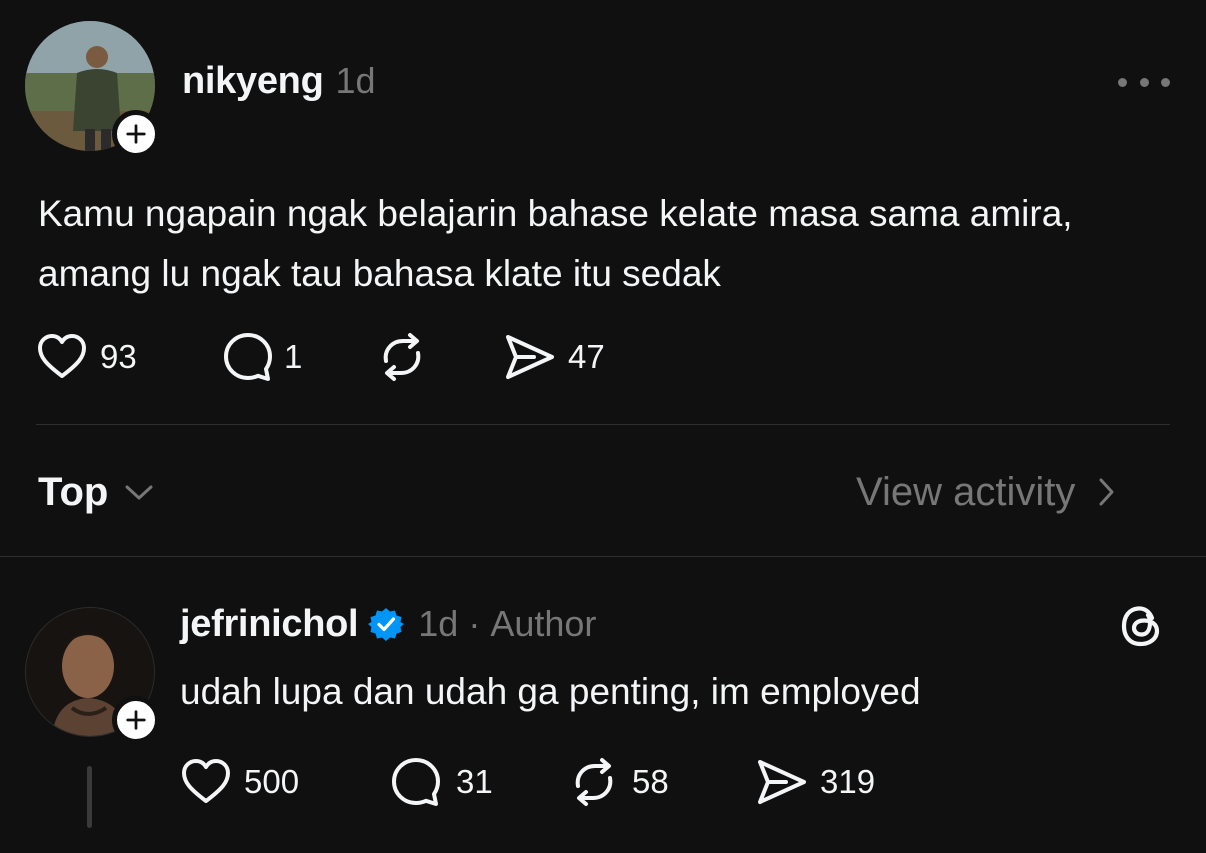 This screenshot has width=1206, height=853. I want to click on like-button: 93, so click(129, 357).